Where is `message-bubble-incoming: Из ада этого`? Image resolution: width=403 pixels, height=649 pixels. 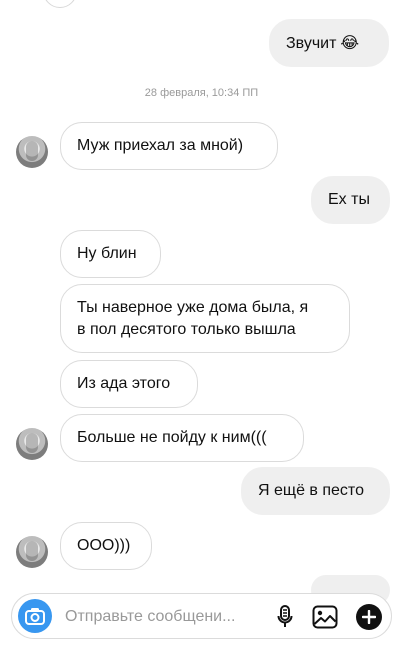 message-bubble-incoming: Из ада этого is located at coordinates (129, 384).